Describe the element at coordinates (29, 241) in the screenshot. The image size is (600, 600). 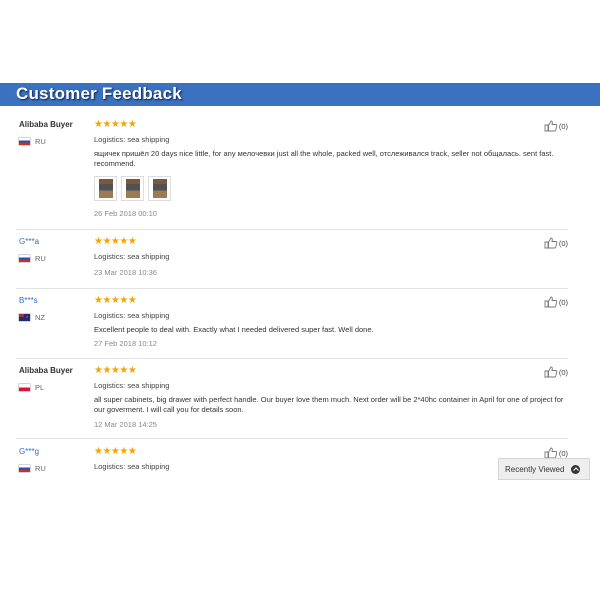
I see `reviewer-name: G***a` at that location.